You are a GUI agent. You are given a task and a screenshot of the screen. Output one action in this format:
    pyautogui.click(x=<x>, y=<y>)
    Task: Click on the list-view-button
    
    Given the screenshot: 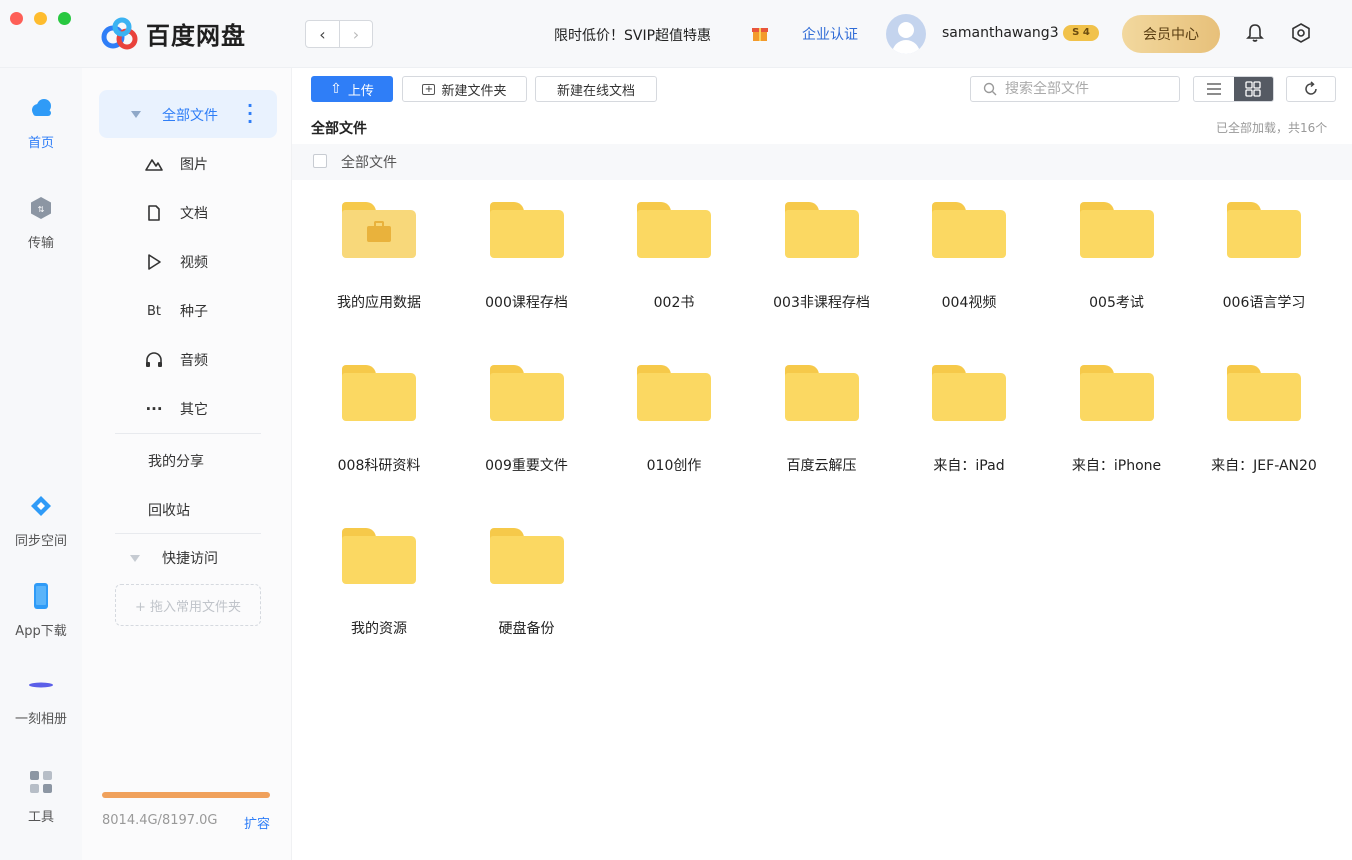 What is the action you would take?
    pyautogui.click(x=1214, y=89)
    